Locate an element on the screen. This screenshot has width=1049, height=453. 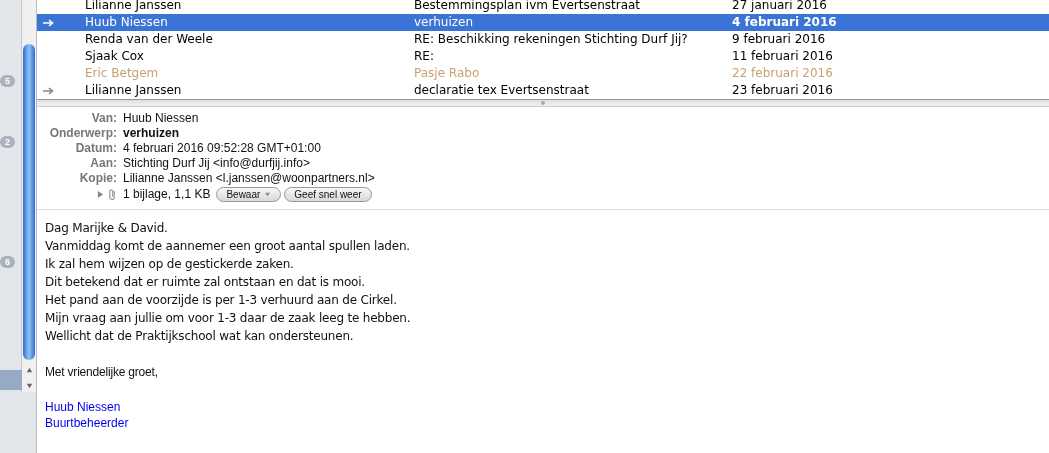
closing-line: Met vriendelijke groet, is located at coordinates (102, 372).